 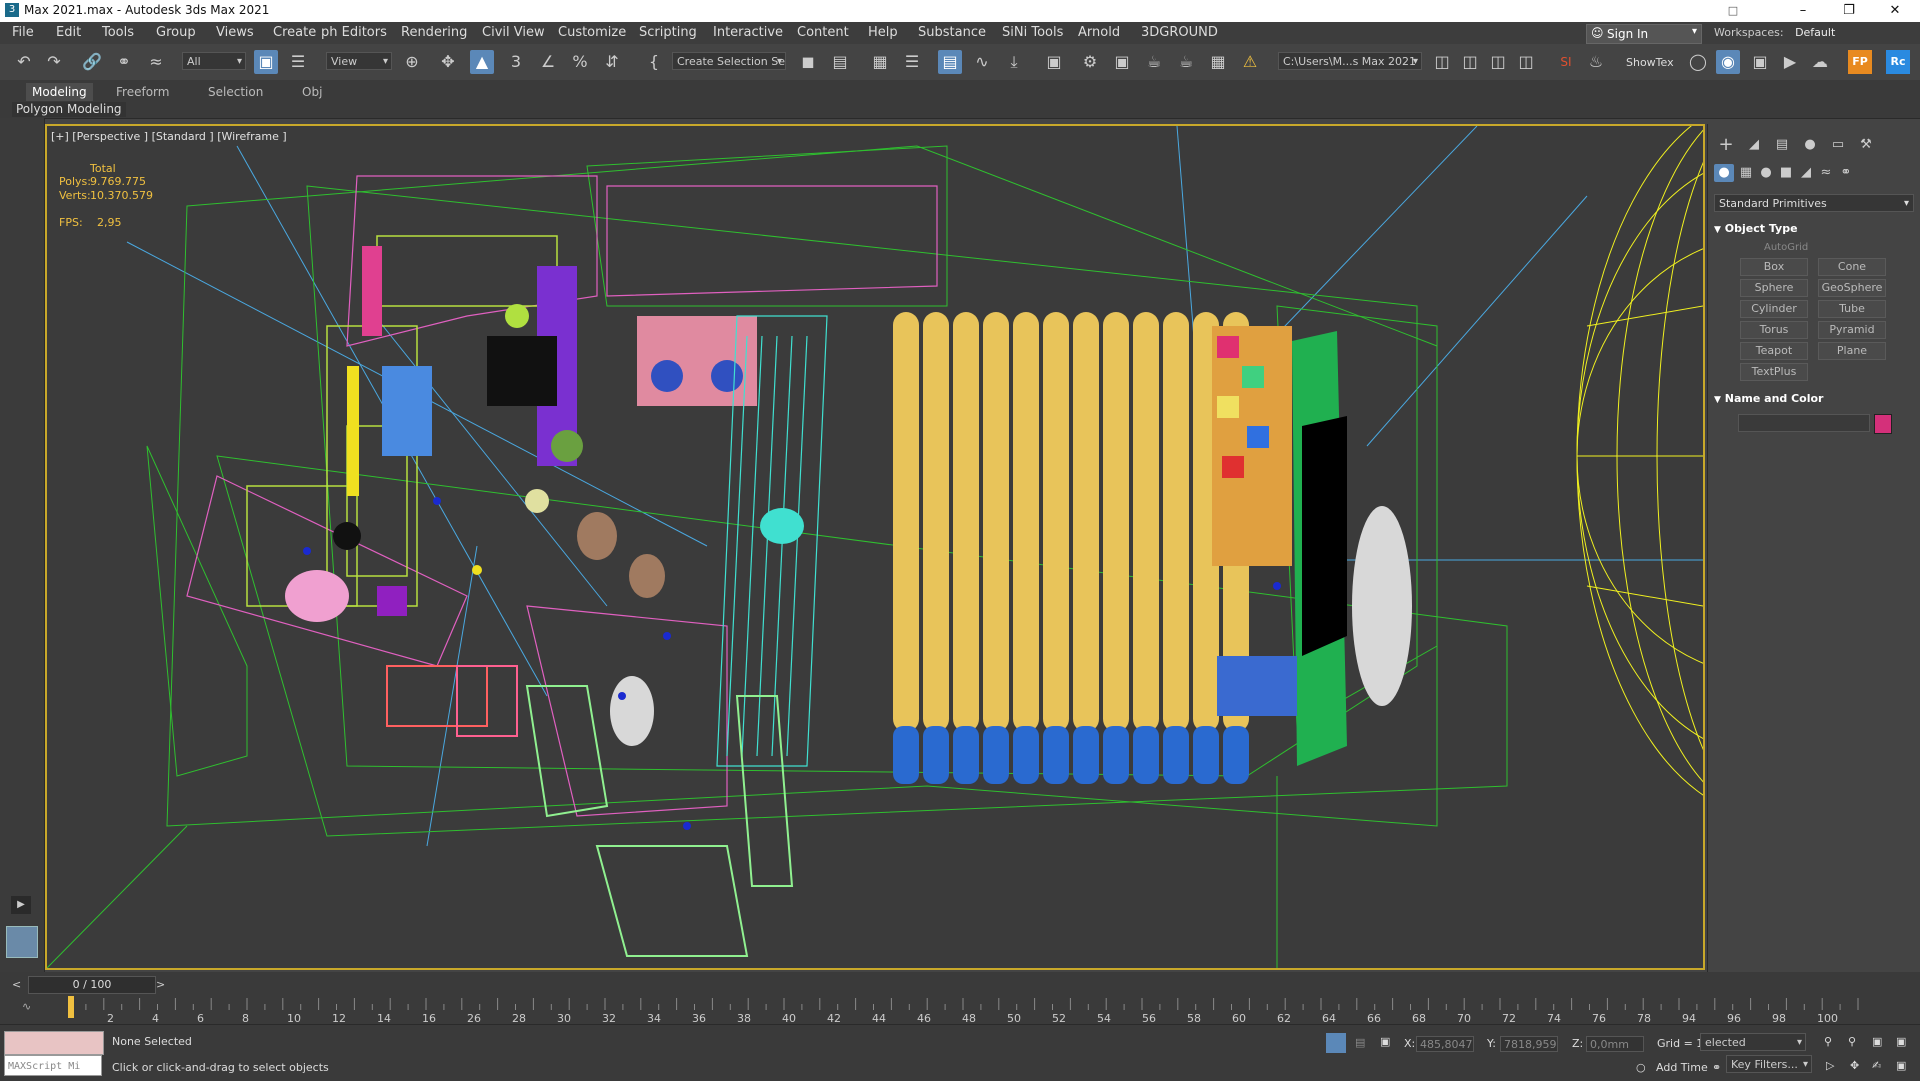 What do you see at coordinates (1090, 62) in the screenshot?
I see `render-setup-icon: ⚙` at bounding box center [1090, 62].